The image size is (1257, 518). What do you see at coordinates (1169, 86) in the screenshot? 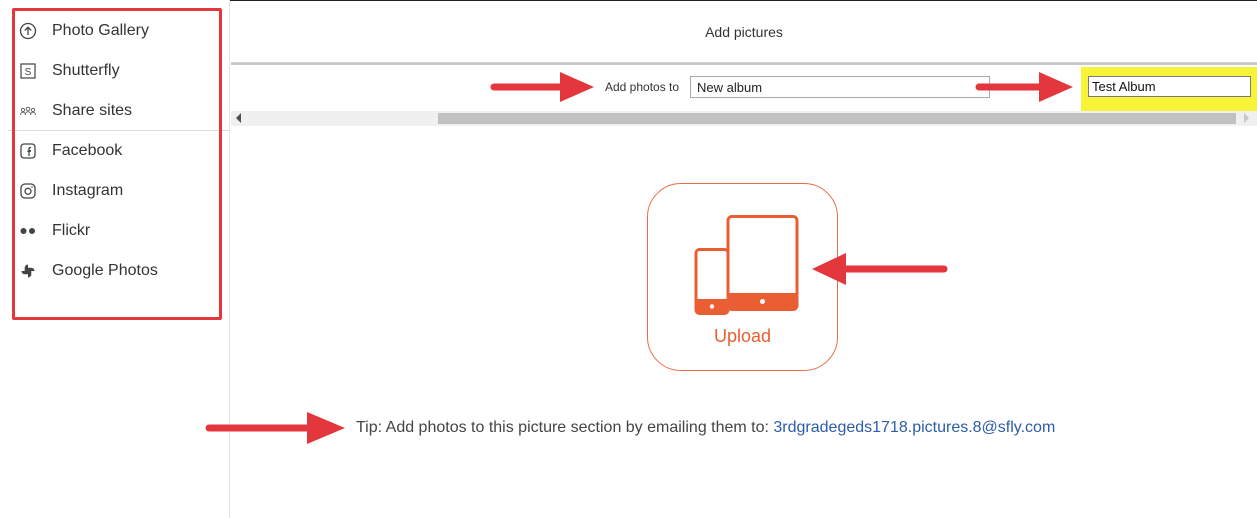
I see `new-album-name-input` at bounding box center [1169, 86].